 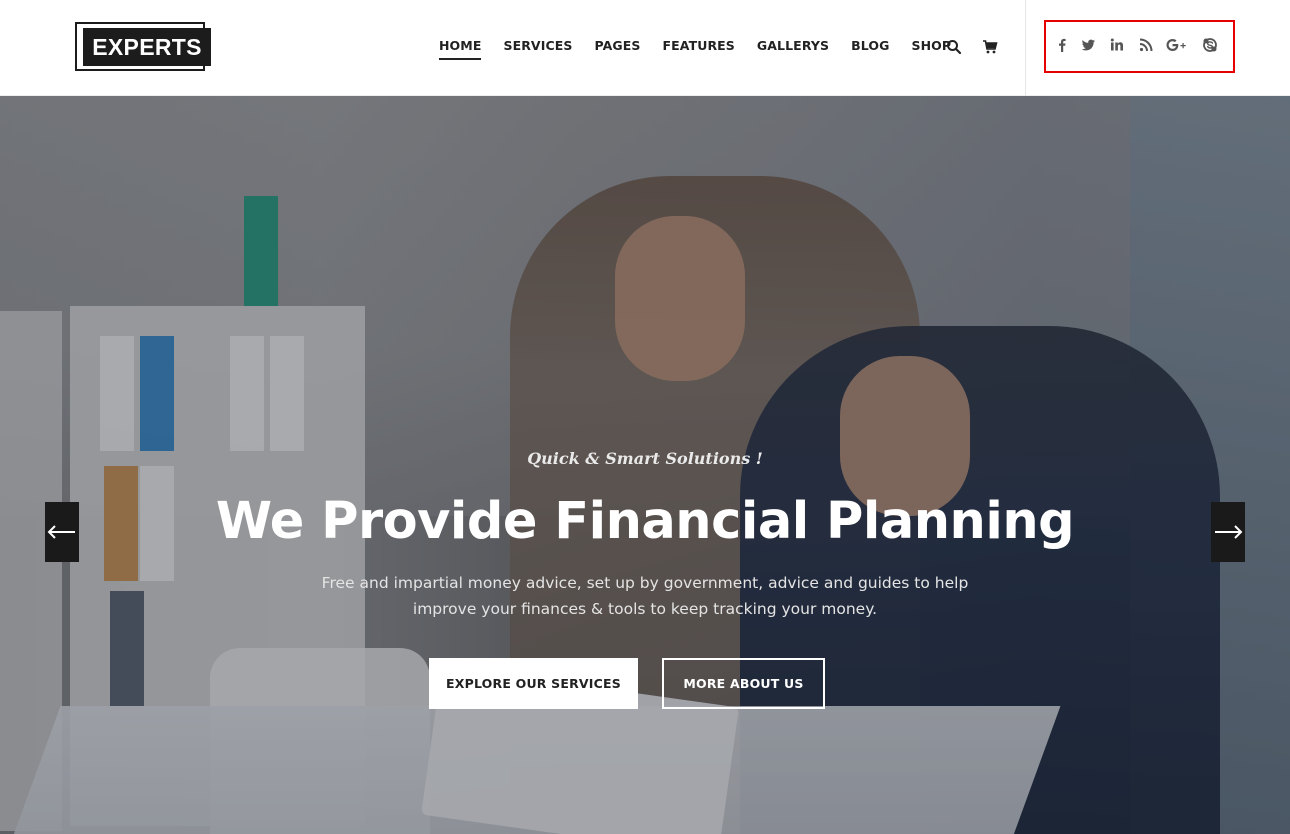 What do you see at coordinates (743, 683) in the screenshot?
I see `more-about-us-button: MORE ABOUT US` at bounding box center [743, 683].